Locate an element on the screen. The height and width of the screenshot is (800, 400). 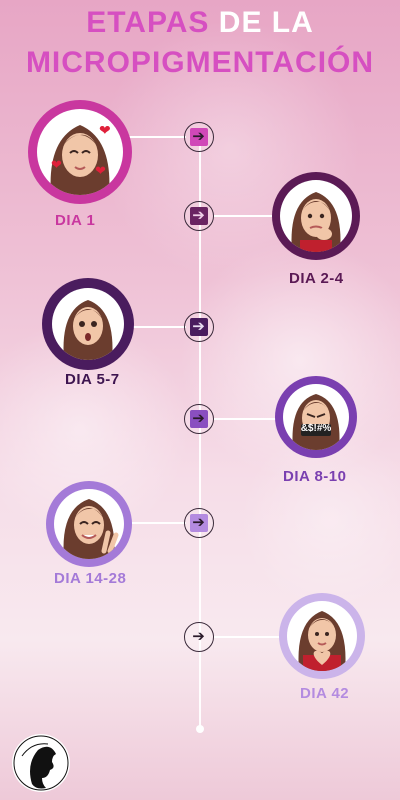
title-word-de-la: DE LA is located at coordinates (266, 22).